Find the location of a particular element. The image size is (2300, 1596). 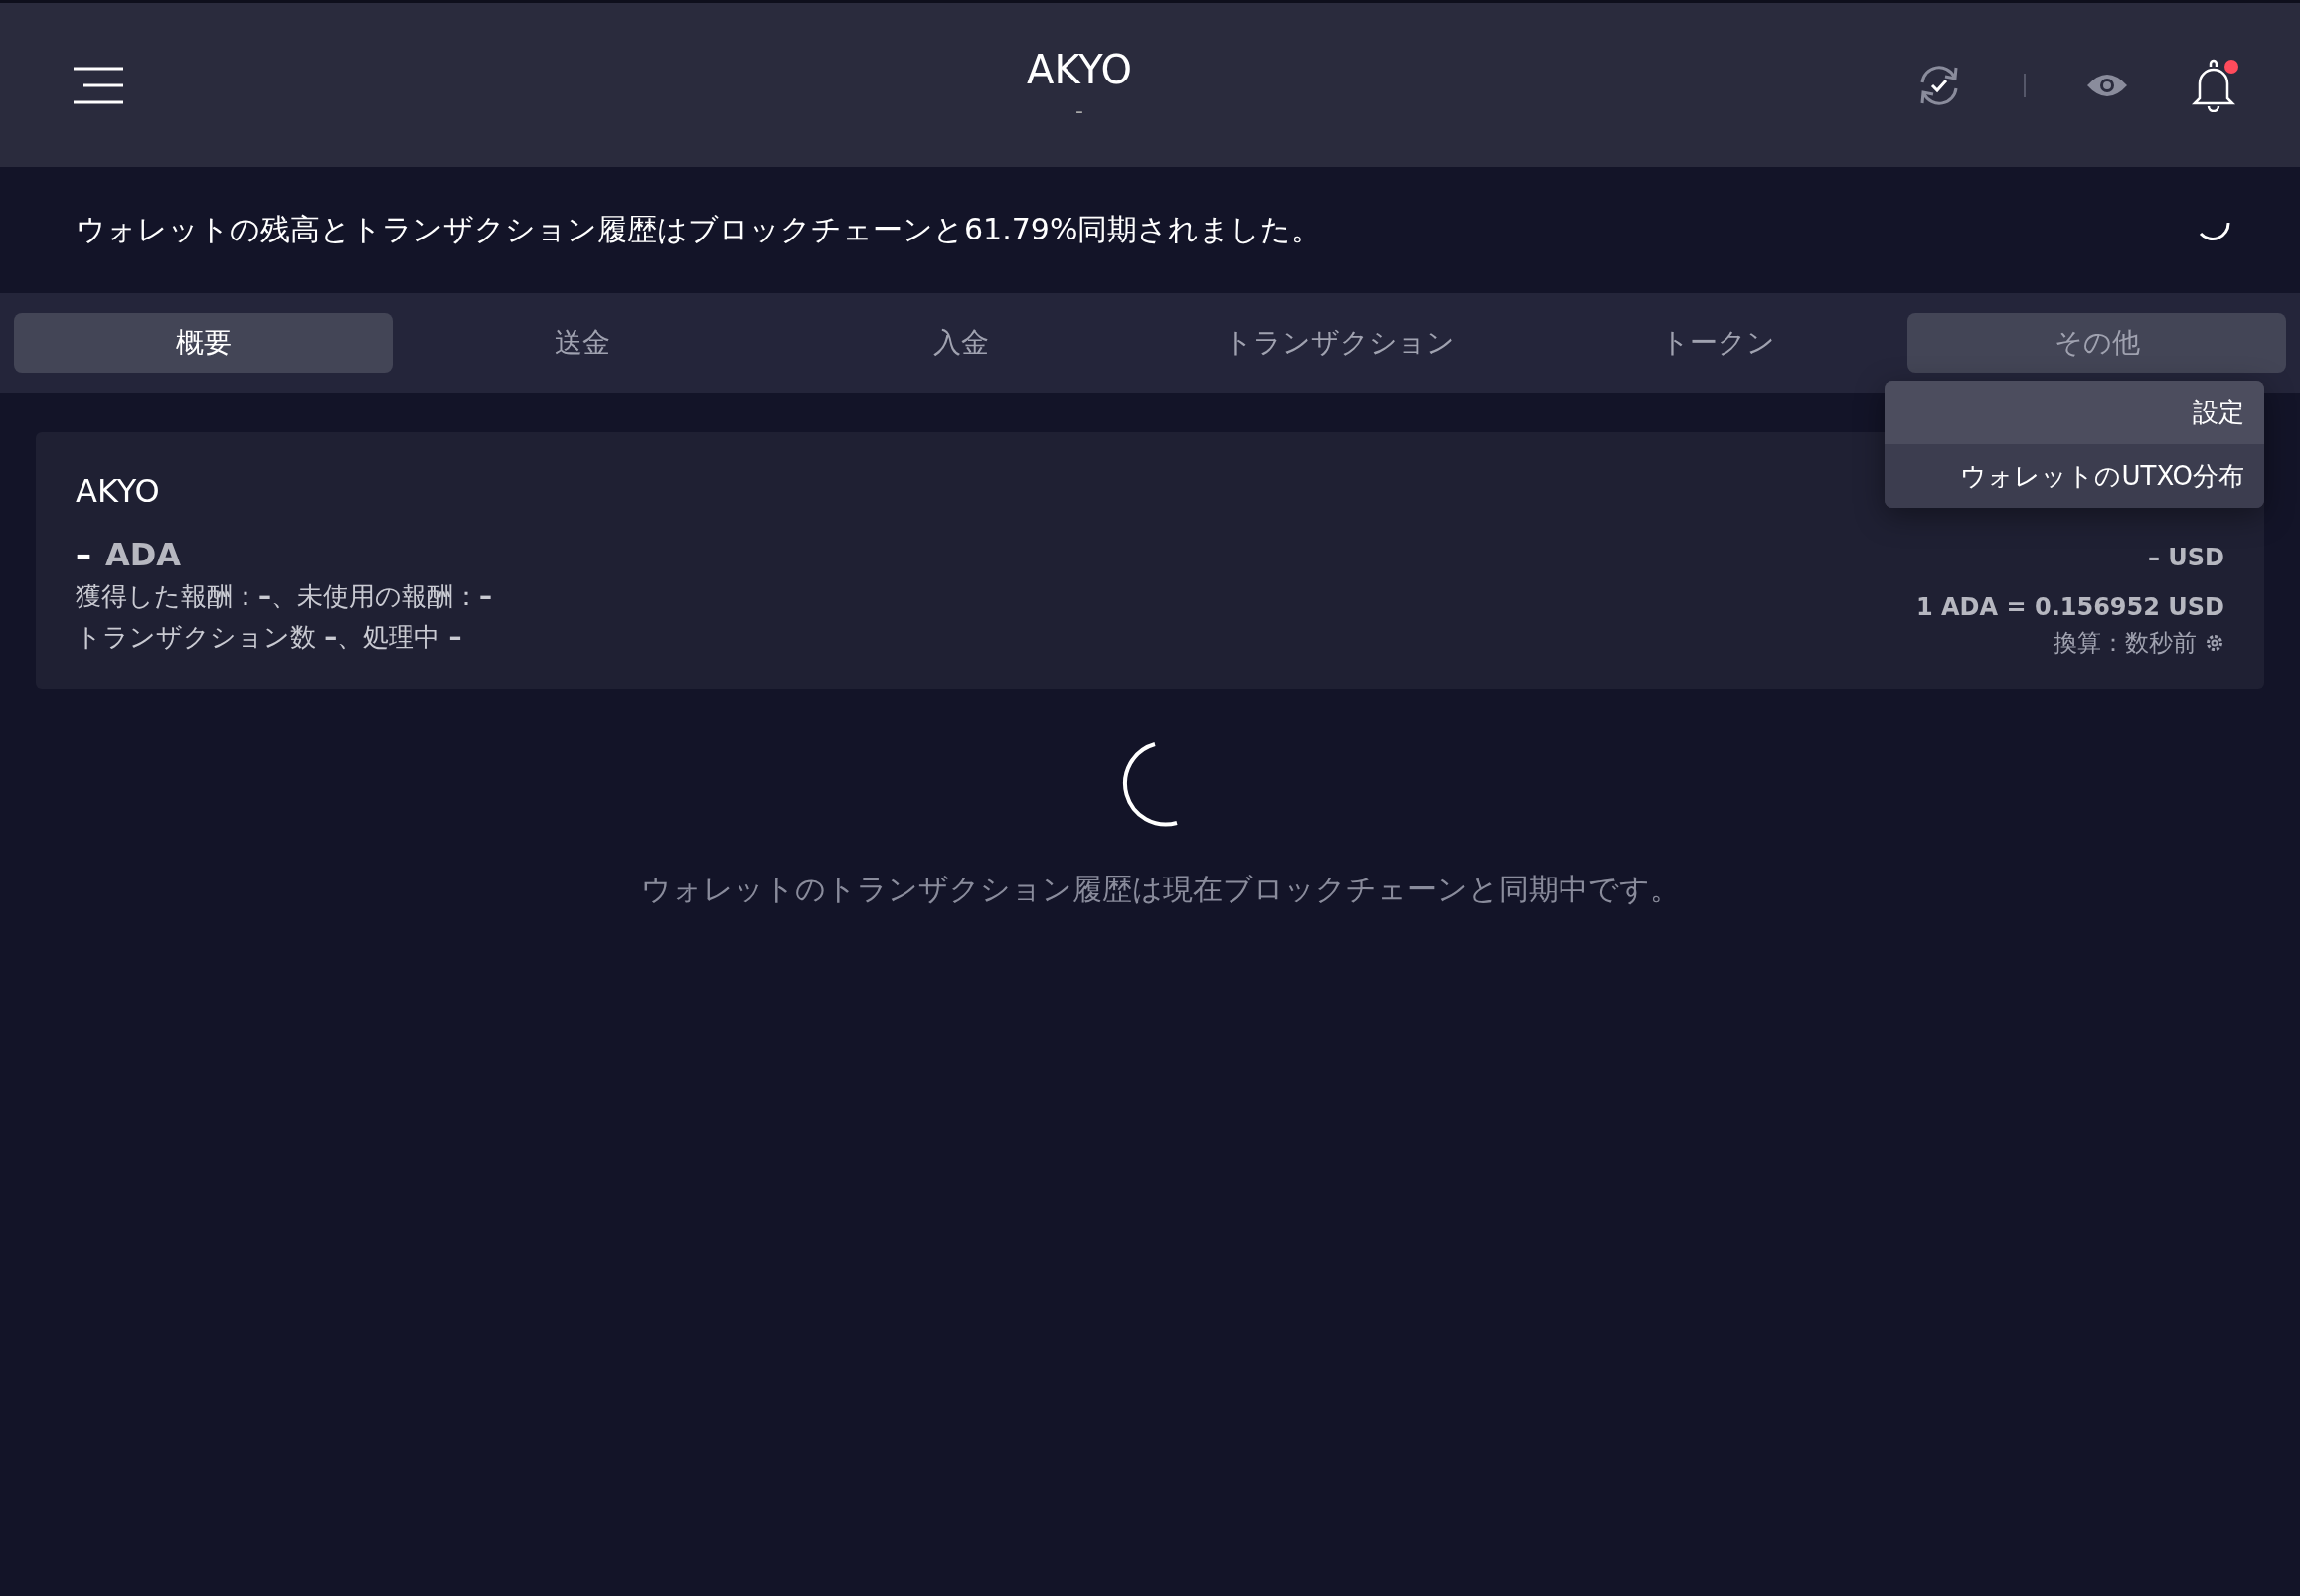

menu-item: 設定 is located at coordinates (2074, 412).